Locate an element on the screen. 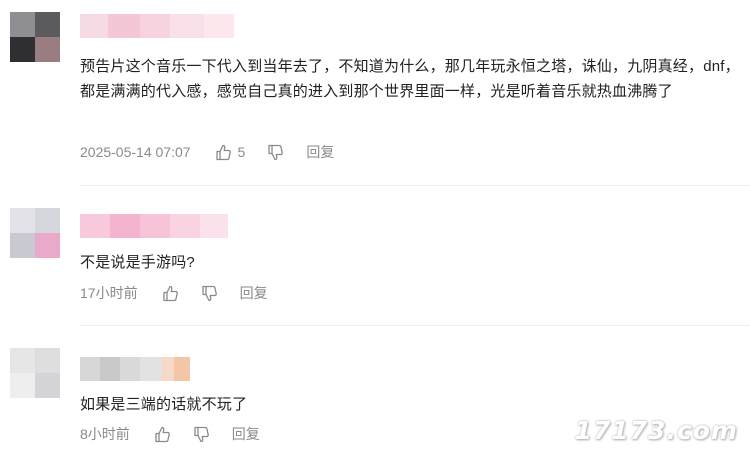 Image resolution: width=750 pixels, height=457 pixels. like-count: 5 is located at coordinates (241, 152).